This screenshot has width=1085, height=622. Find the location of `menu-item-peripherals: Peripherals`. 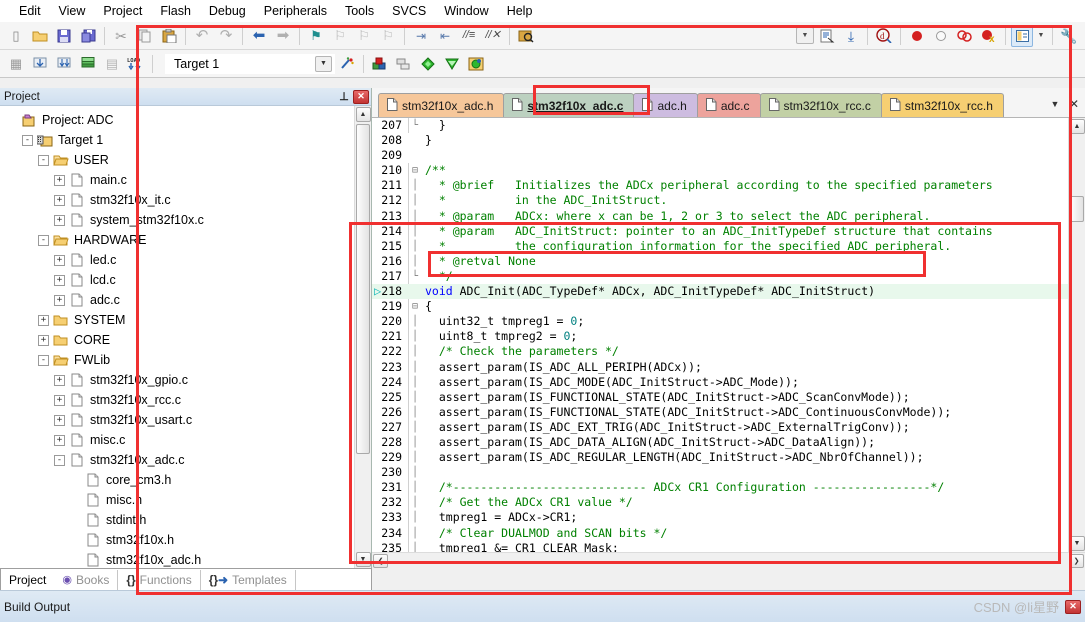

menu-item-peripherals: Peripherals is located at coordinates (295, 11).